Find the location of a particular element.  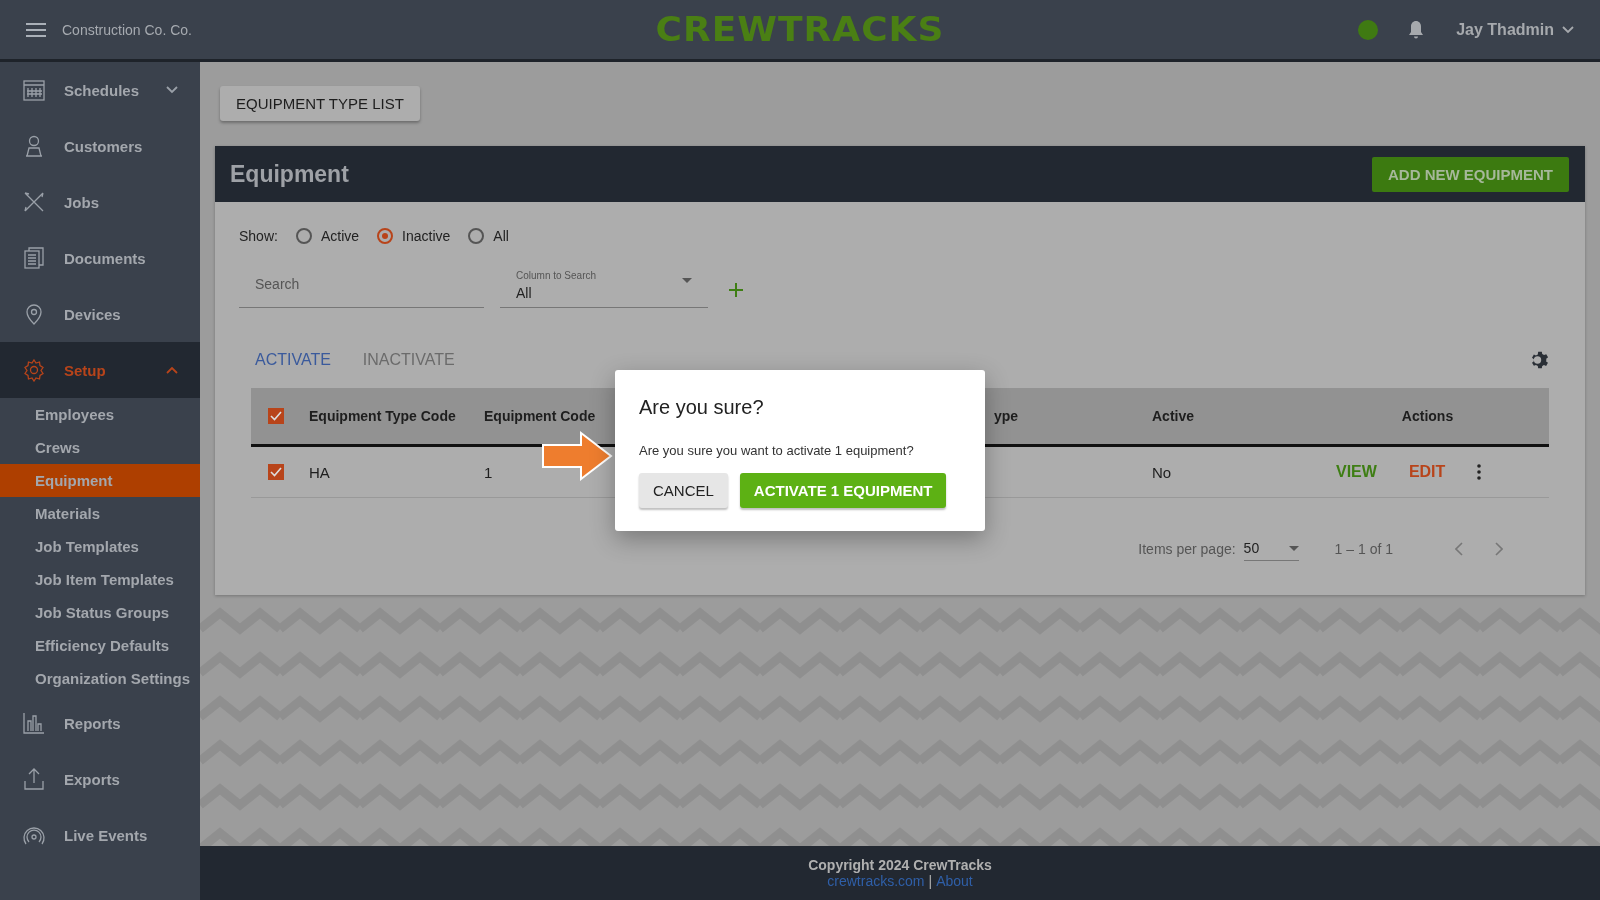

sidebar-subitem: Job Templates is located at coordinates (100, 546).